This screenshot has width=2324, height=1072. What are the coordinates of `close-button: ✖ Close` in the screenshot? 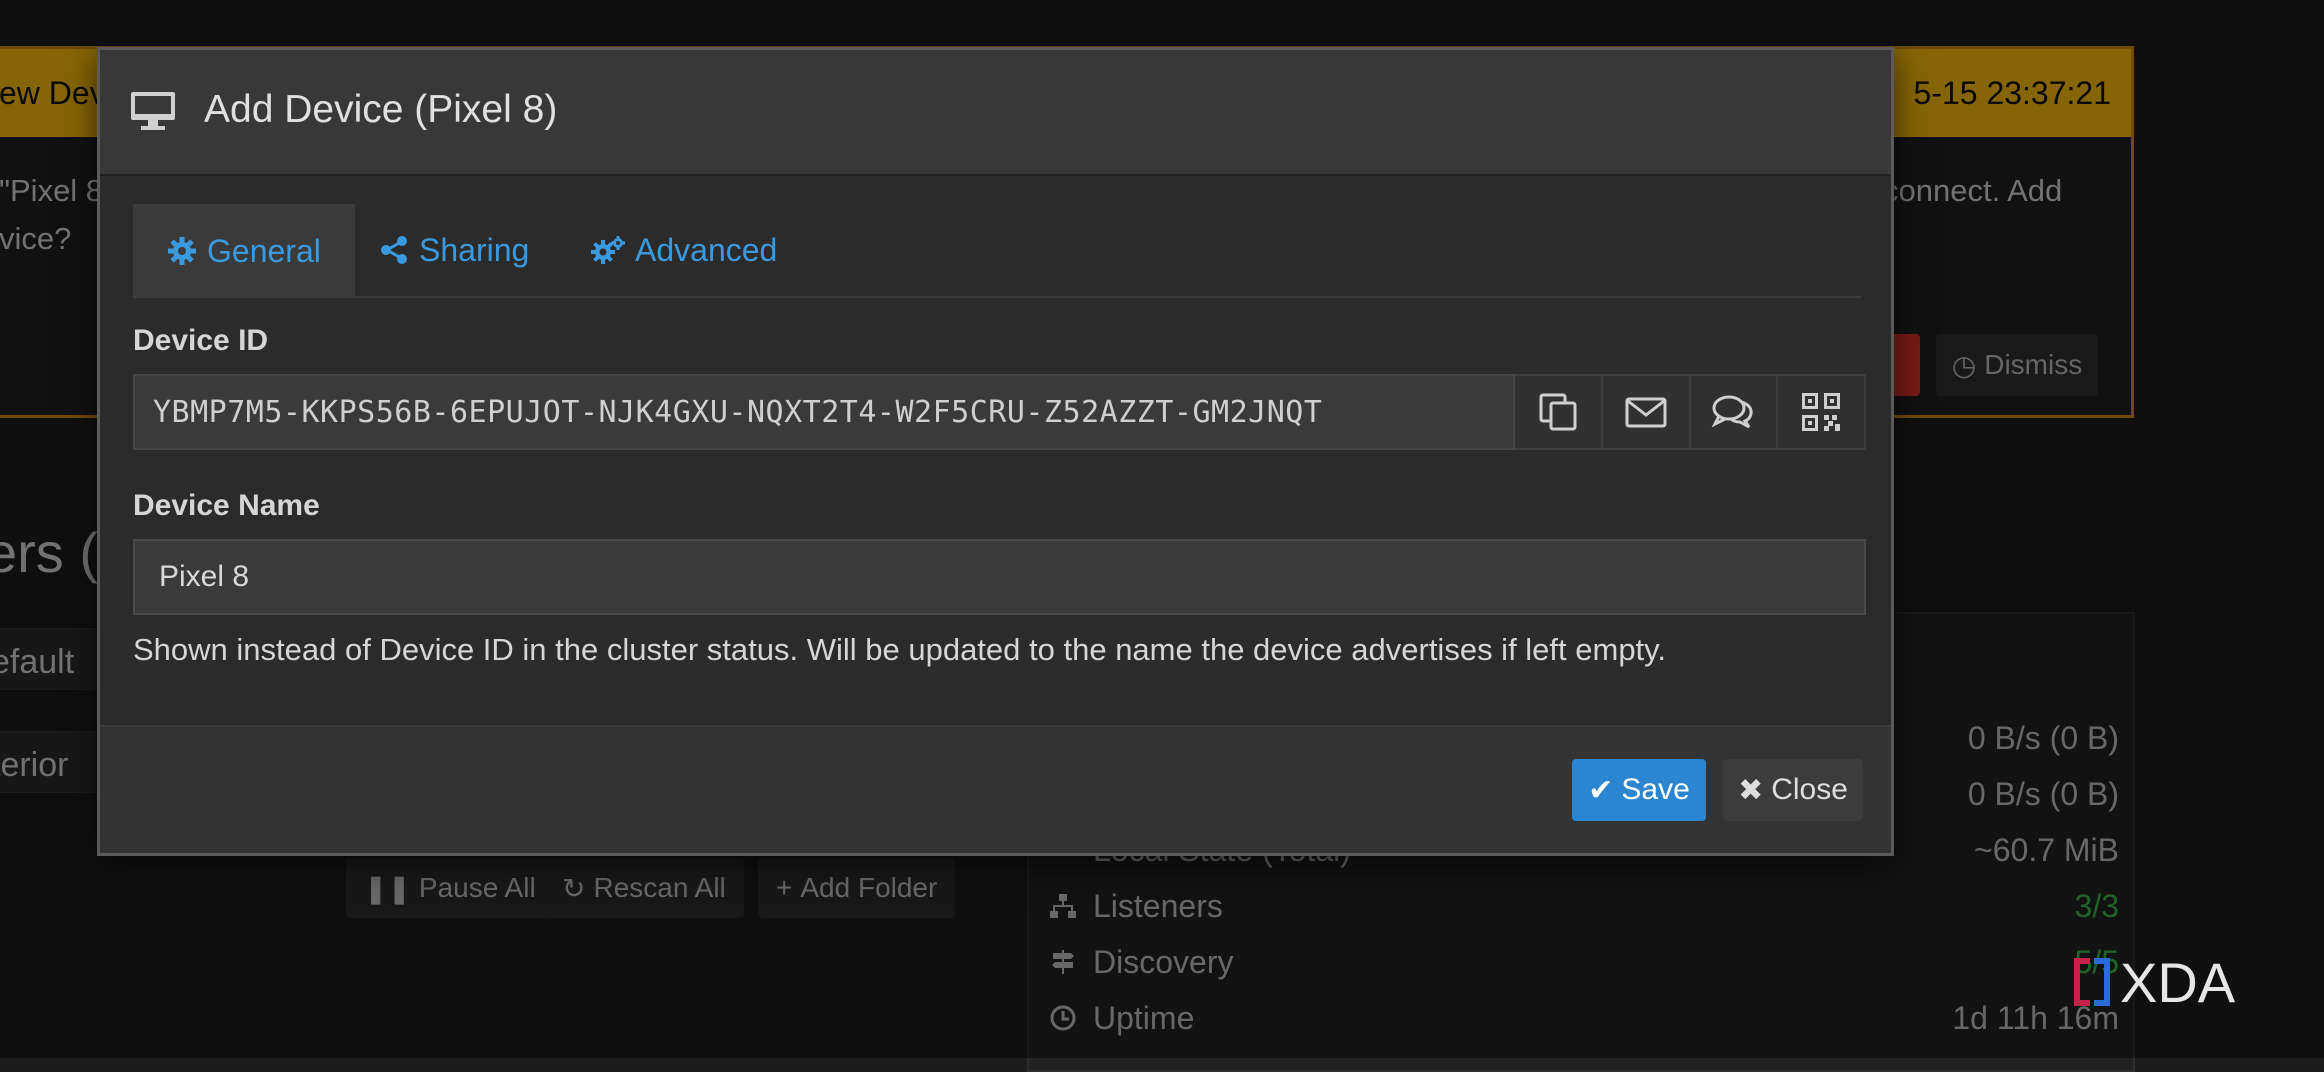 It's located at (1793, 790).